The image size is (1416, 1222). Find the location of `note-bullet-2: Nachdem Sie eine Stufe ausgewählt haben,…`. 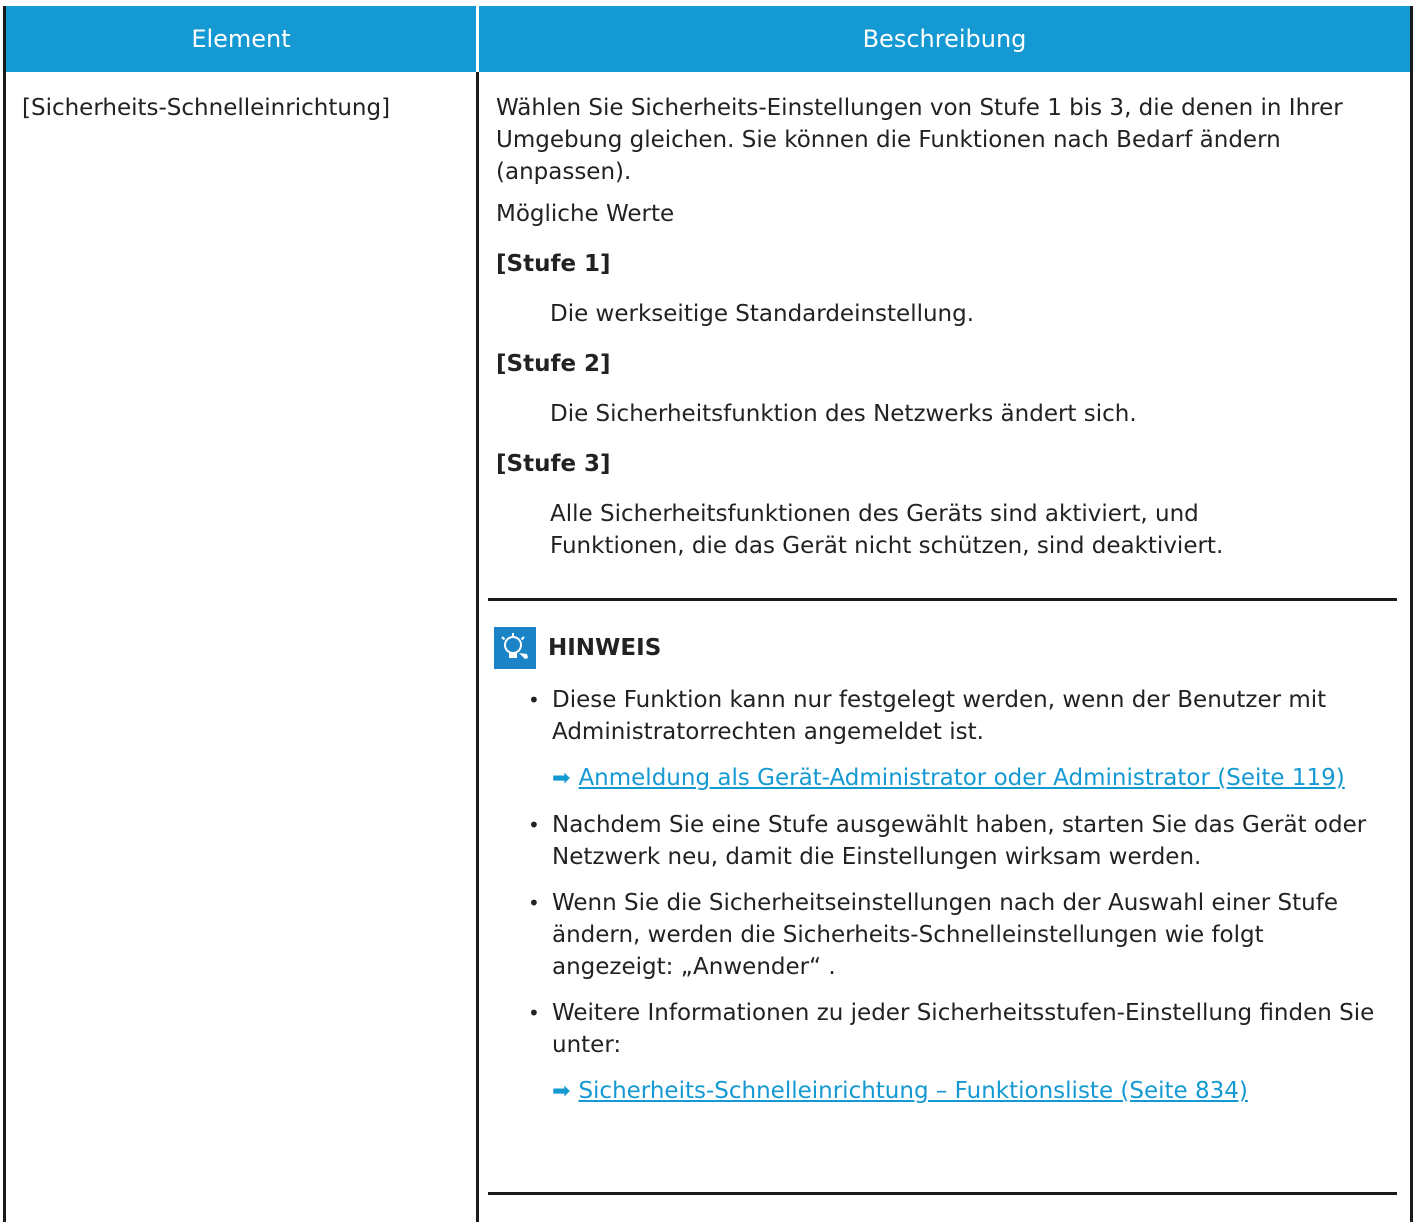

note-bullet-2: Nachdem Sie eine Stufe ausgewählt haben,… is located at coordinates (959, 841).